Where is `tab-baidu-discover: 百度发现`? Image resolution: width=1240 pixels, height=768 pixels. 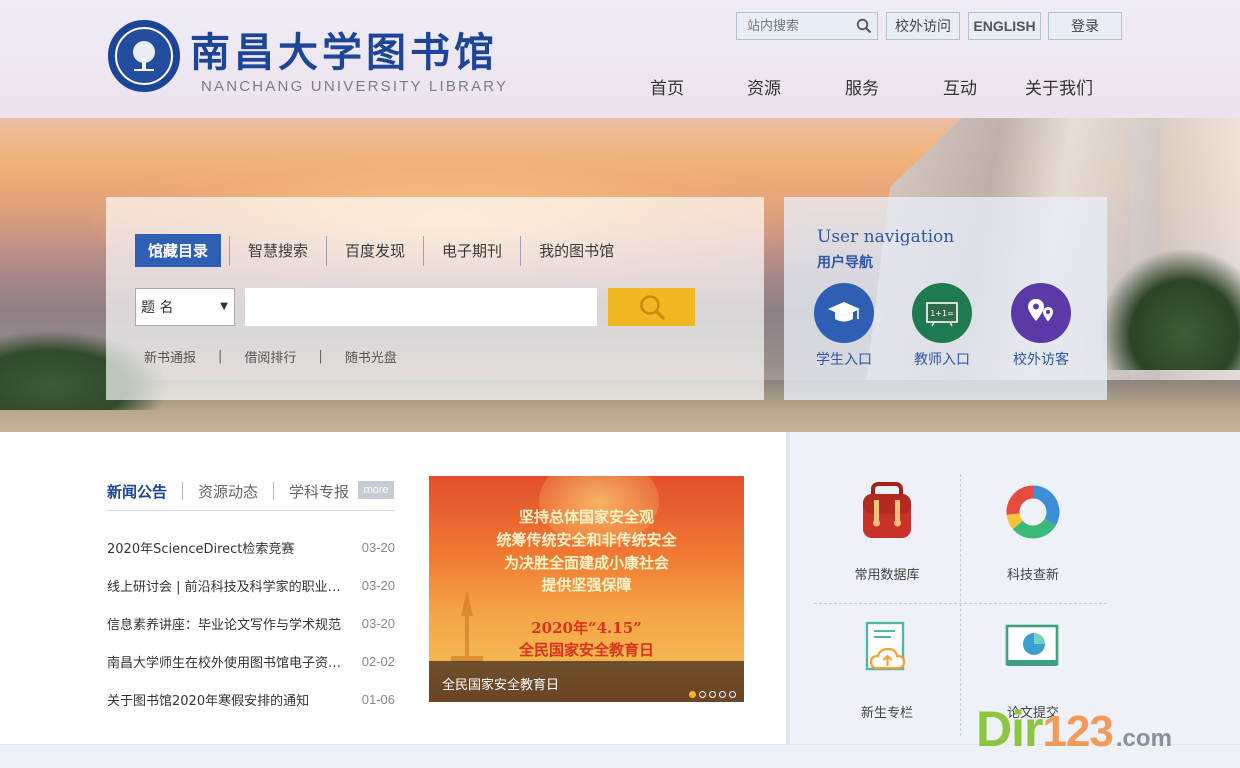
tab-baidu-discover: 百度发现 is located at coordinates (375, 250).